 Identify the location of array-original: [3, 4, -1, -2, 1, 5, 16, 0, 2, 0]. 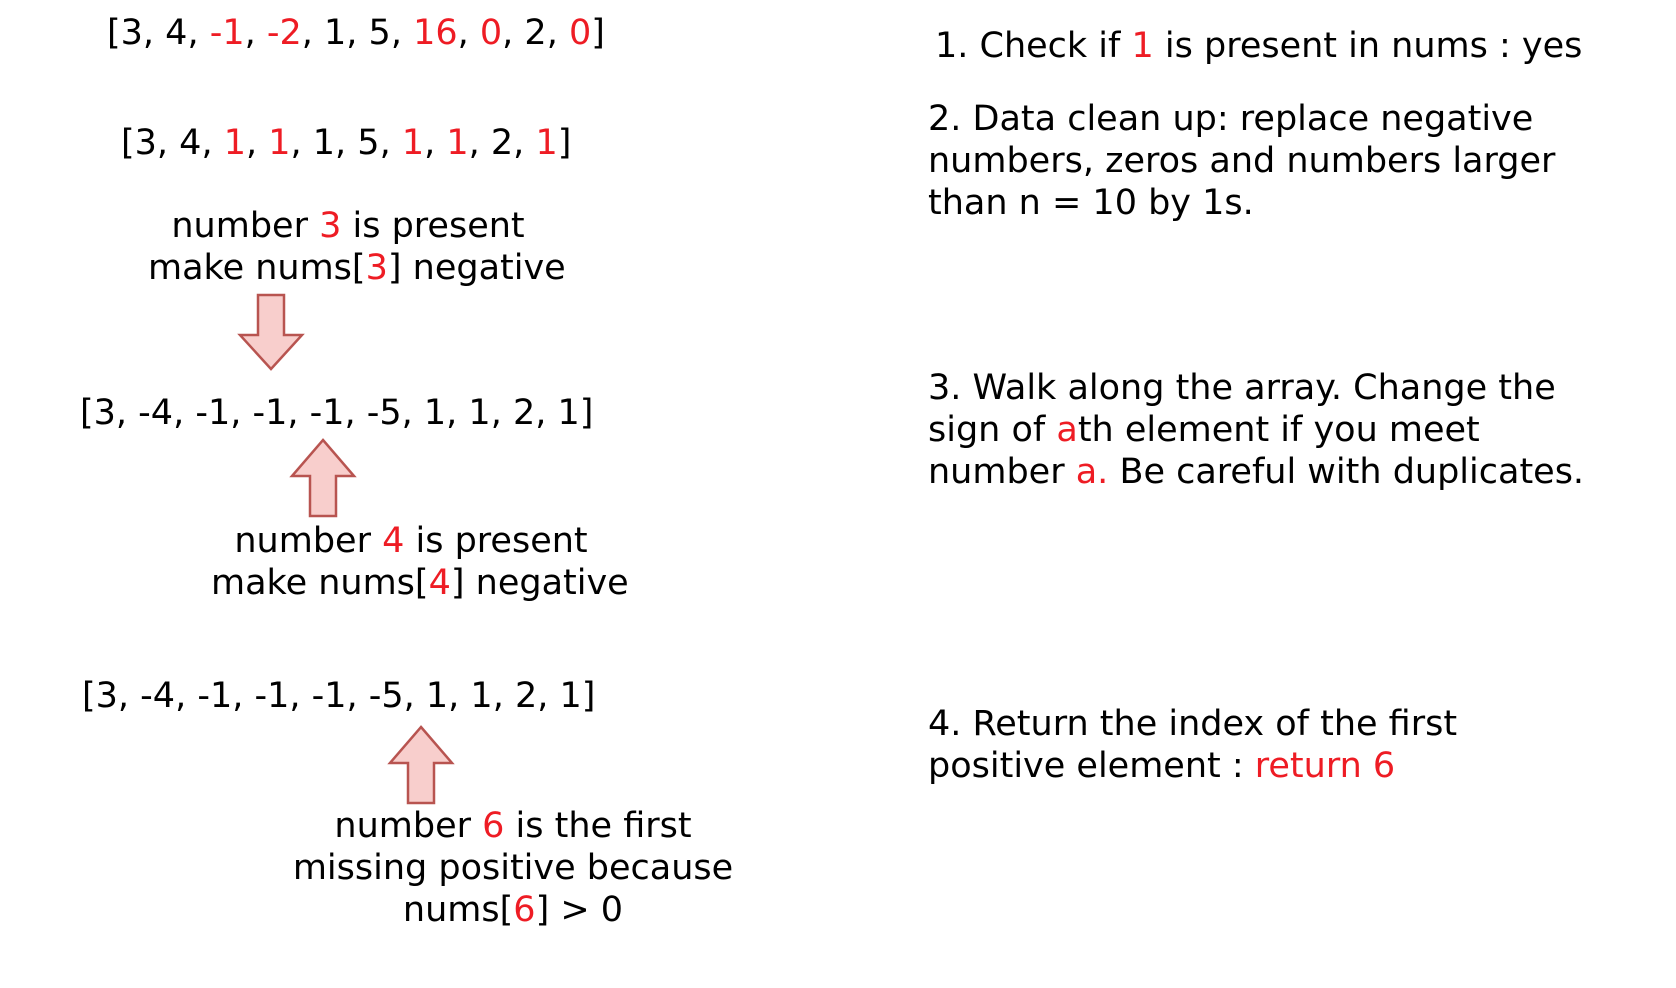
(356, 33).